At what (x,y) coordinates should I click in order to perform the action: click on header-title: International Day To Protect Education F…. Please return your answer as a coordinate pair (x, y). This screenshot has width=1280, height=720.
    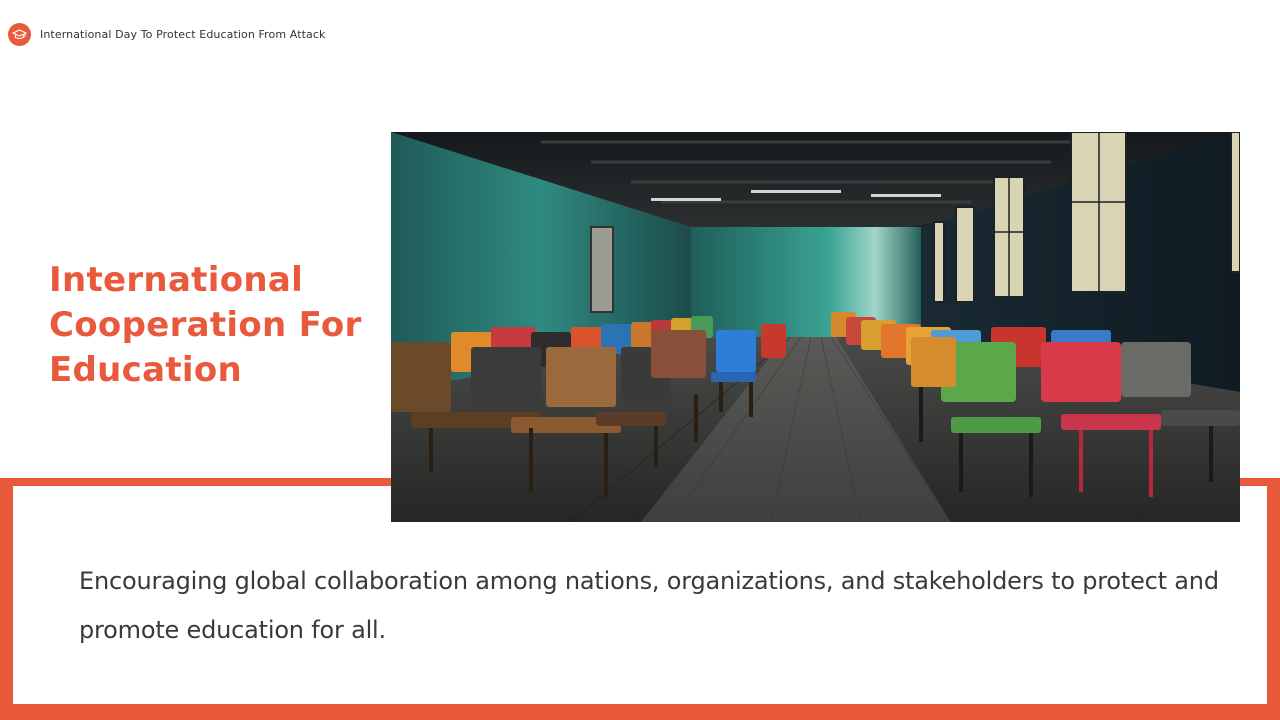
    Looking at the image, I should click on (183, 34).